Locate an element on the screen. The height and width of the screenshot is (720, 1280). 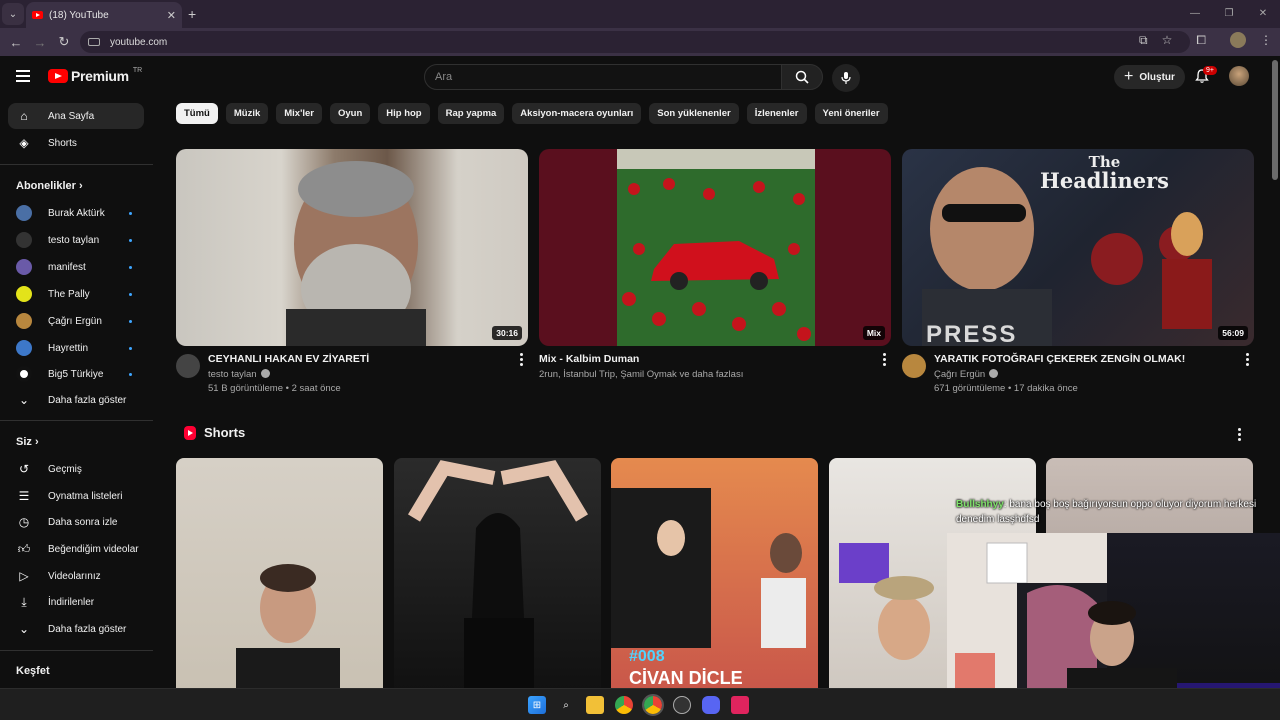
short-card: #008 CİVAN DİCLE is located at coordinates (714, 574).